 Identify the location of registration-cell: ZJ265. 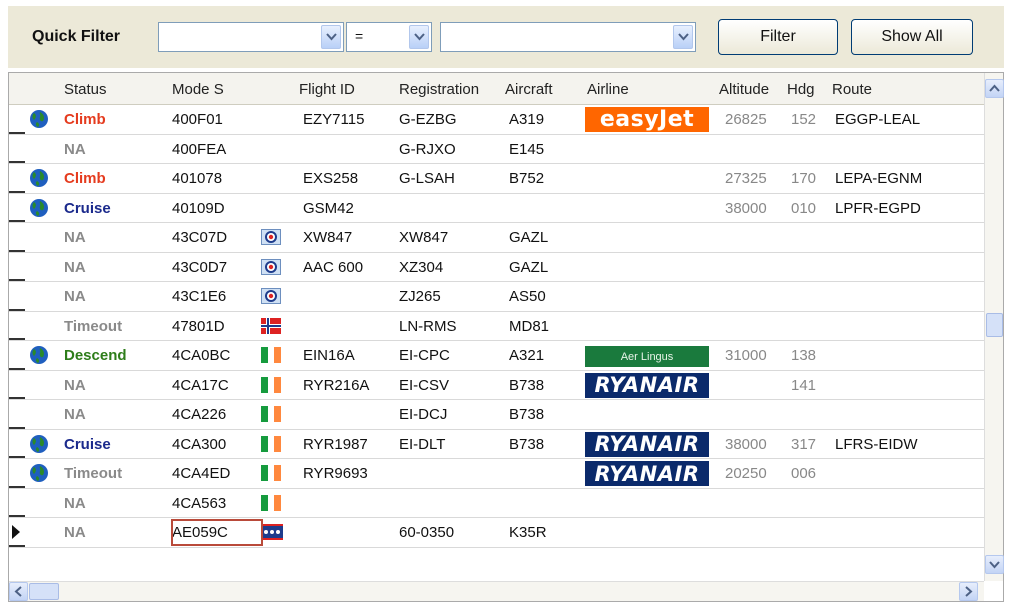
(420, 296).